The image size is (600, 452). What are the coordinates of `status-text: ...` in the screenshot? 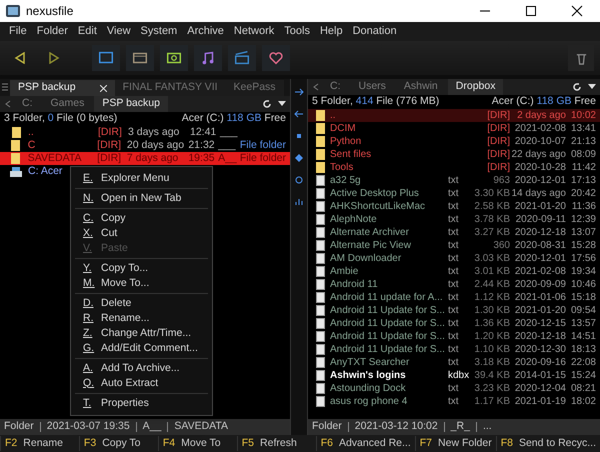 It's located at (487, 426).